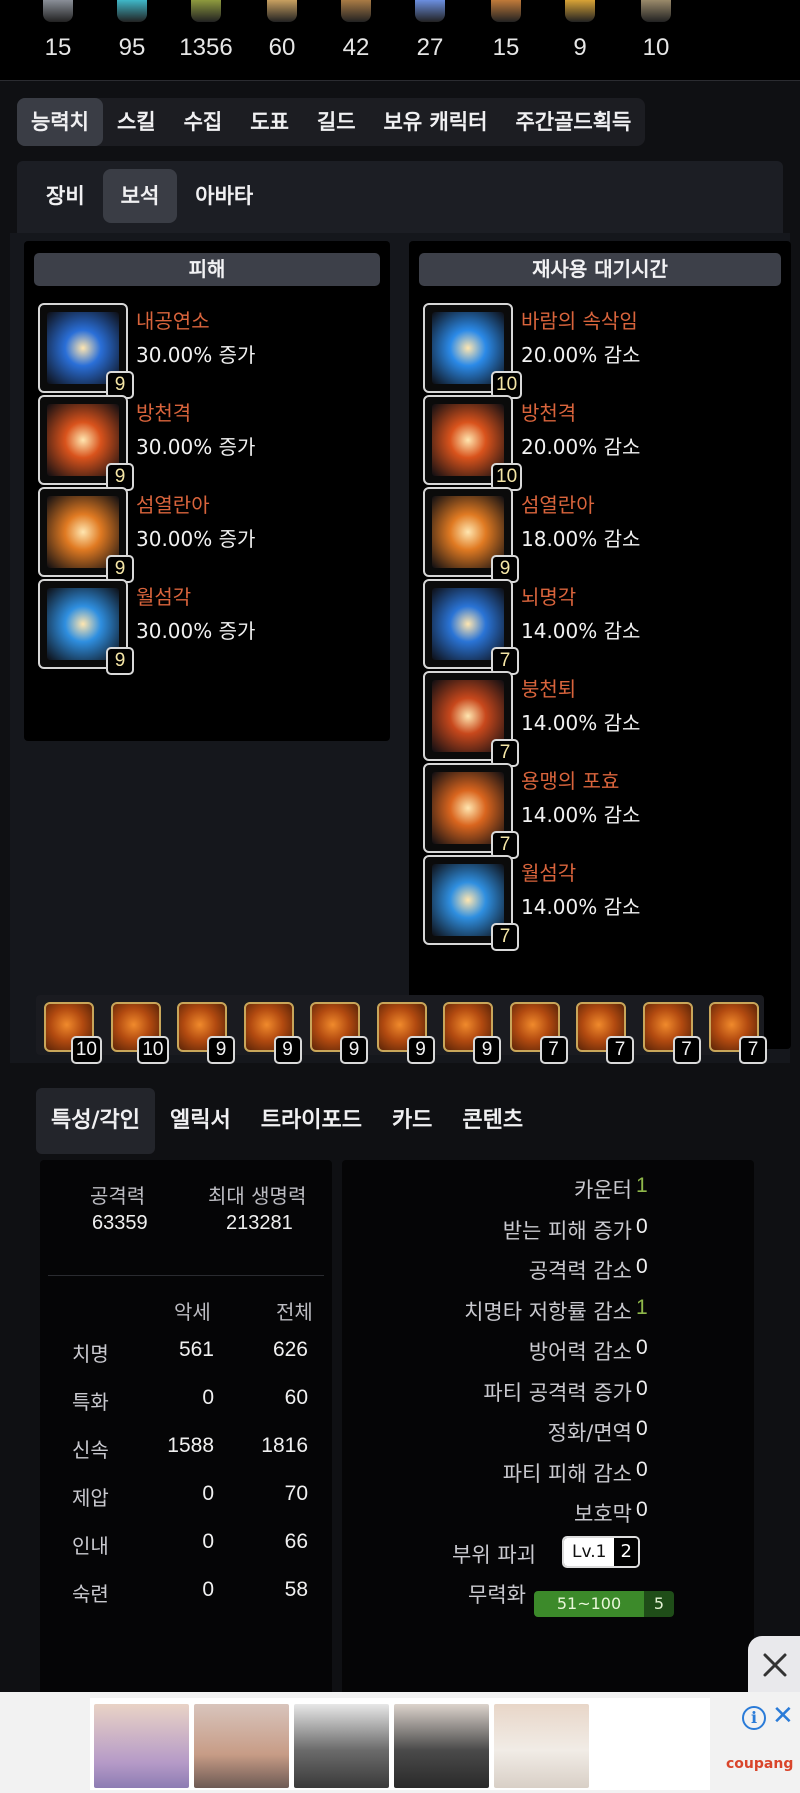  What do you see at coordinates (642, 1185) in the screenshot?
I see `effect-value: 1` at bounding box center [642, 1185].